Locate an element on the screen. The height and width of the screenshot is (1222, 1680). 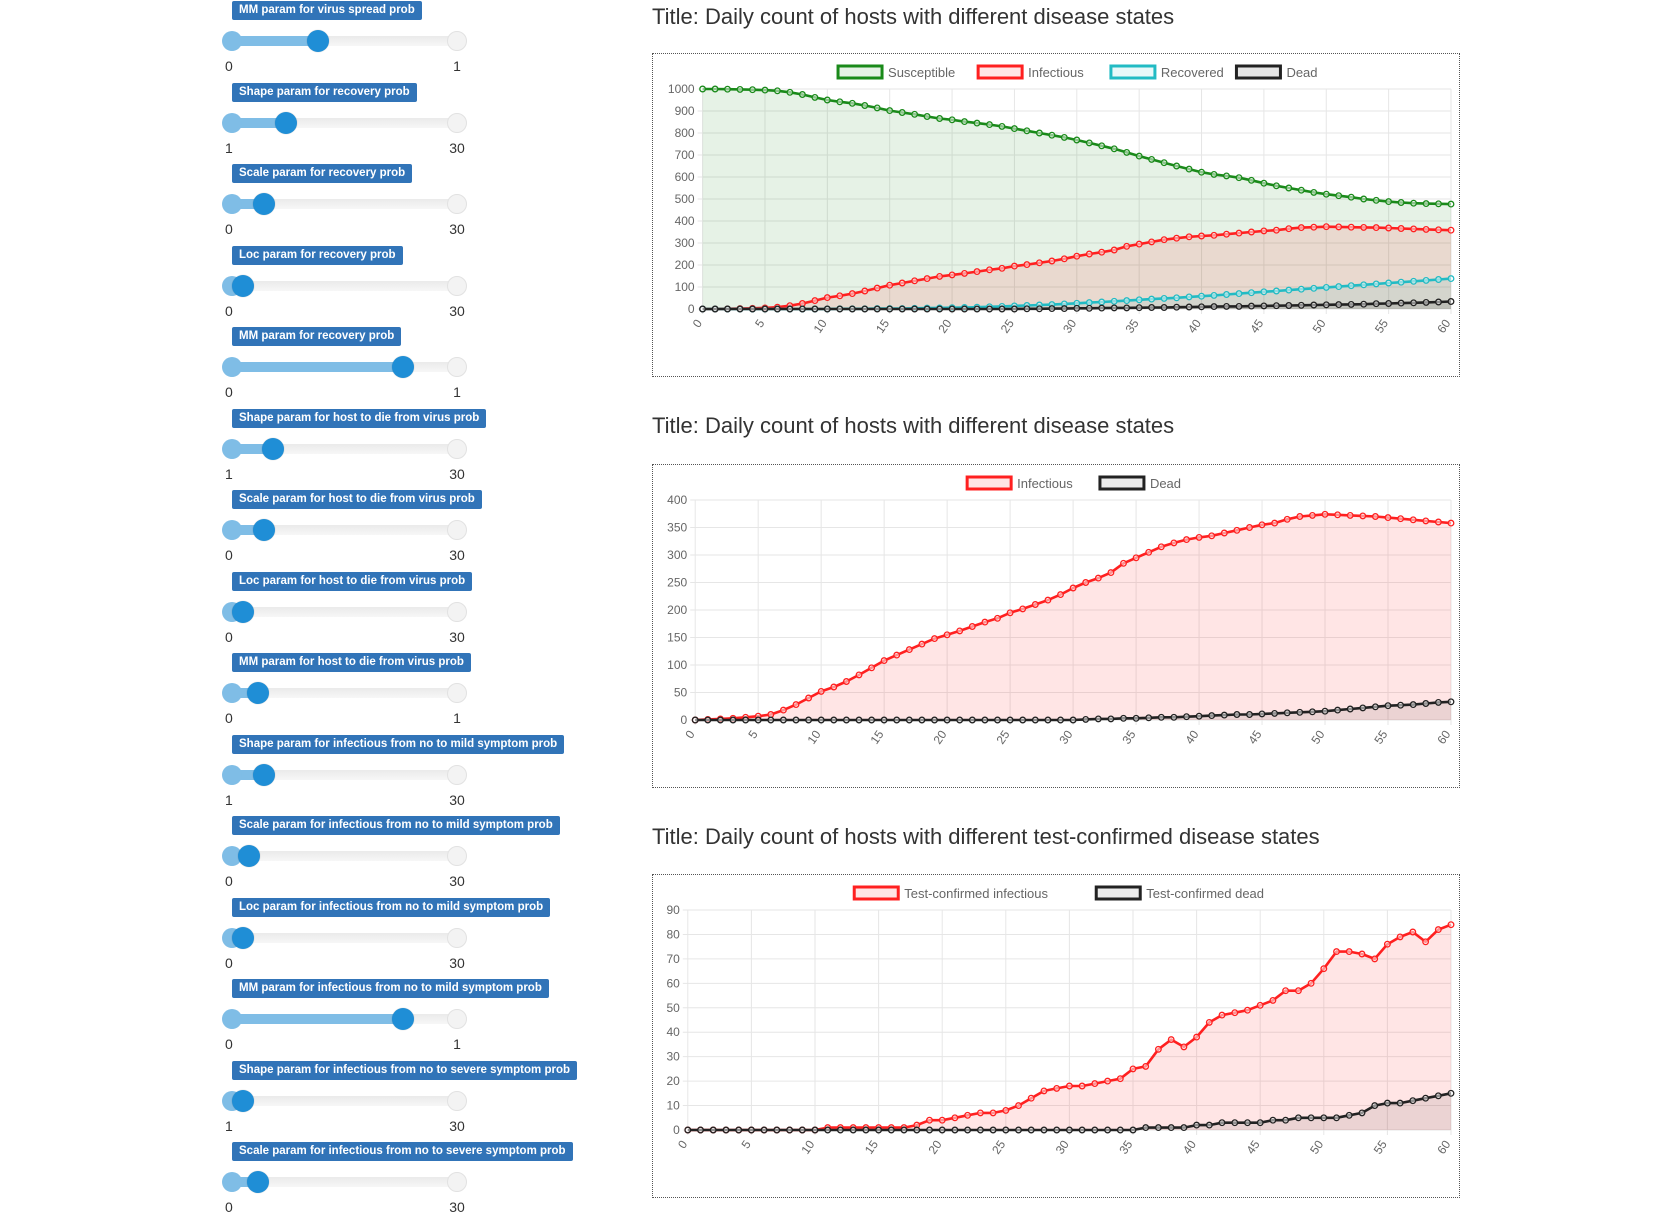
slider-fill is located at coordinates (317, 1019).